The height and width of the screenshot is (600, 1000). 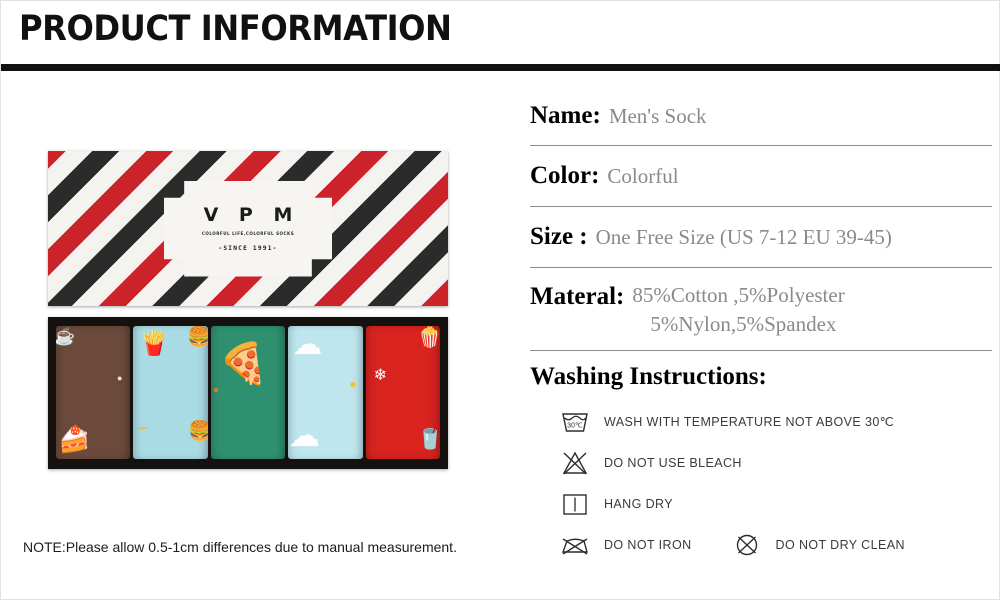 What do you see at coordinates (251, 214) in the screenshot?
I see `brand-name: V P M` at bounding box center [251, 214].